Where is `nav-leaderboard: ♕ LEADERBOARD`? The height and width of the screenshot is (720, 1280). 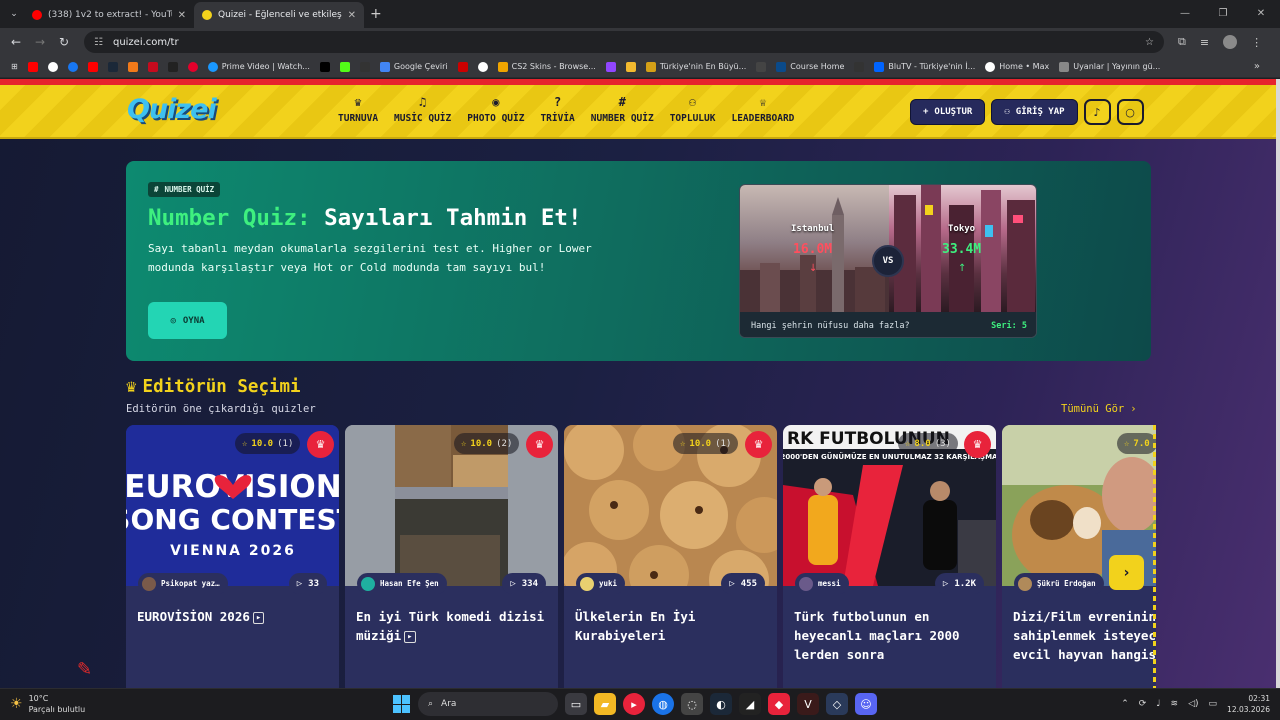 nav-leaderboard: ♕ LEADERBOARD is located at coordinates (762, 109).